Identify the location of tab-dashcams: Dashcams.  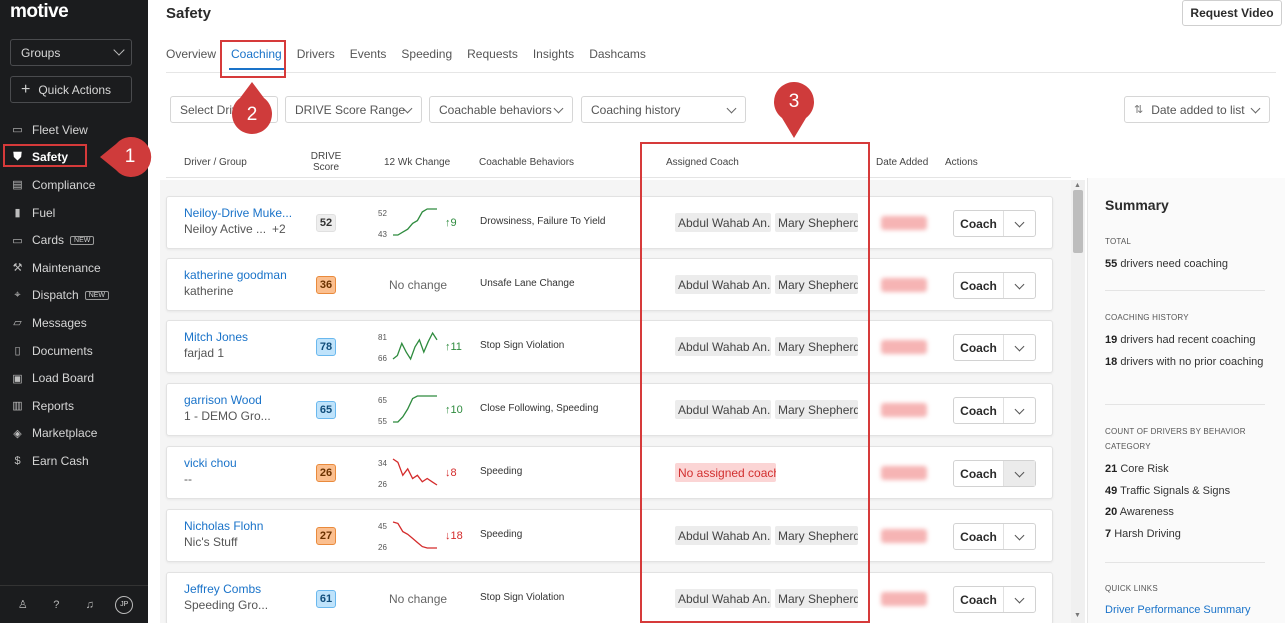
(617, 56).